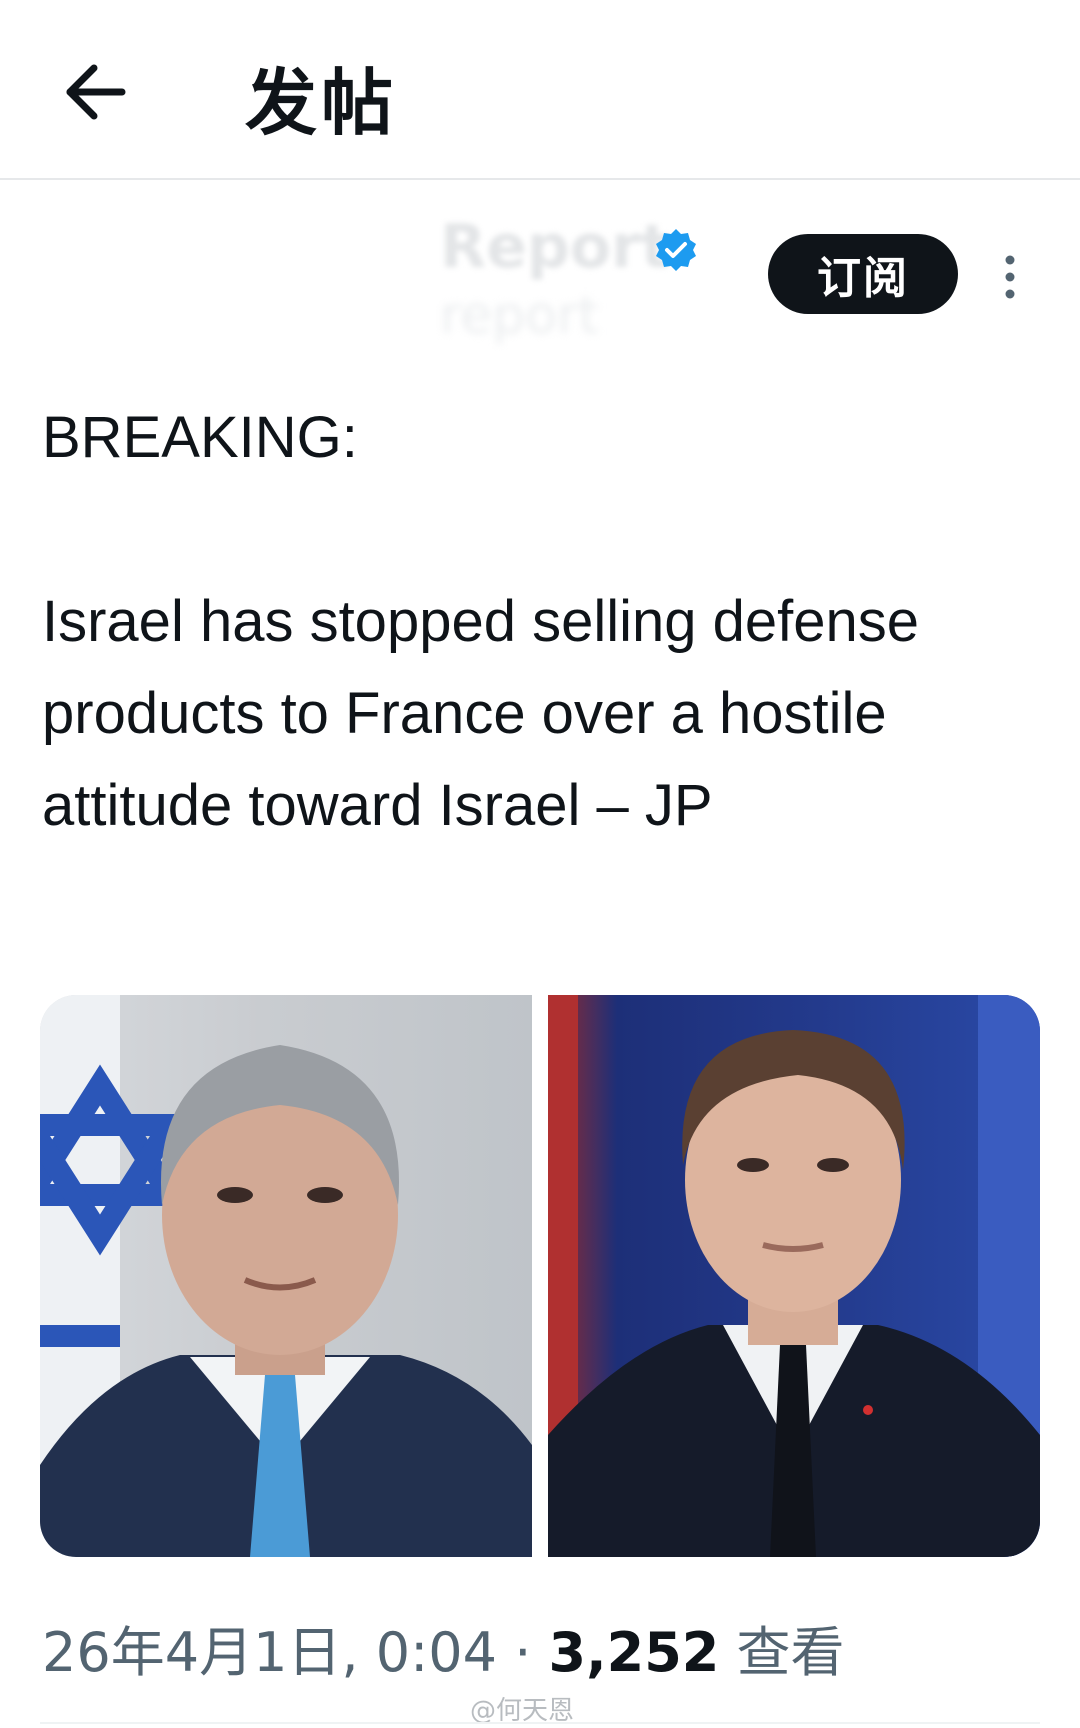 Image resolution: width=1080 pixels, height=1728 pixels. I want to click on arrow-left-icon, so click(96, 92).